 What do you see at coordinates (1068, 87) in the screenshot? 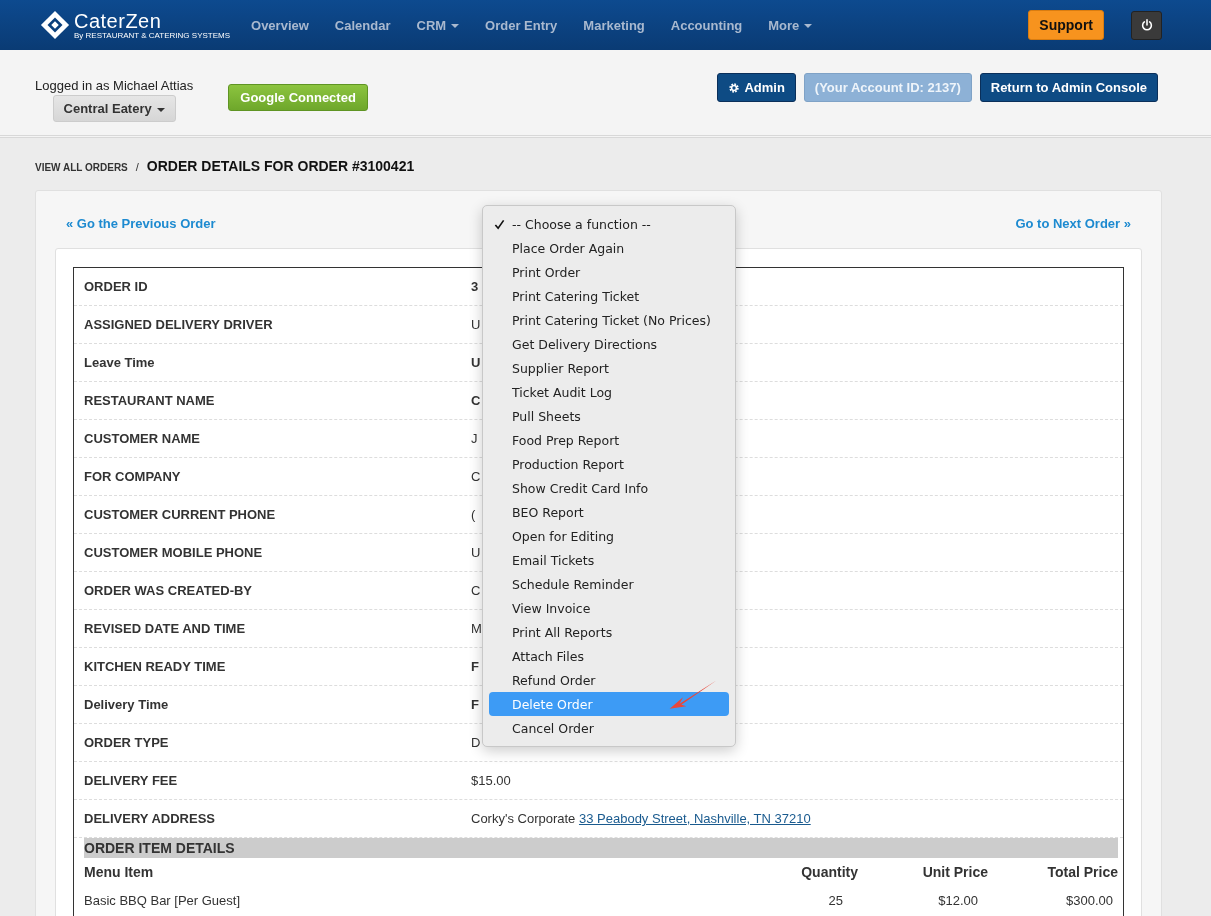
I see `admin-console-button: Return to Admin Console` at bounding box center [1068, 87].